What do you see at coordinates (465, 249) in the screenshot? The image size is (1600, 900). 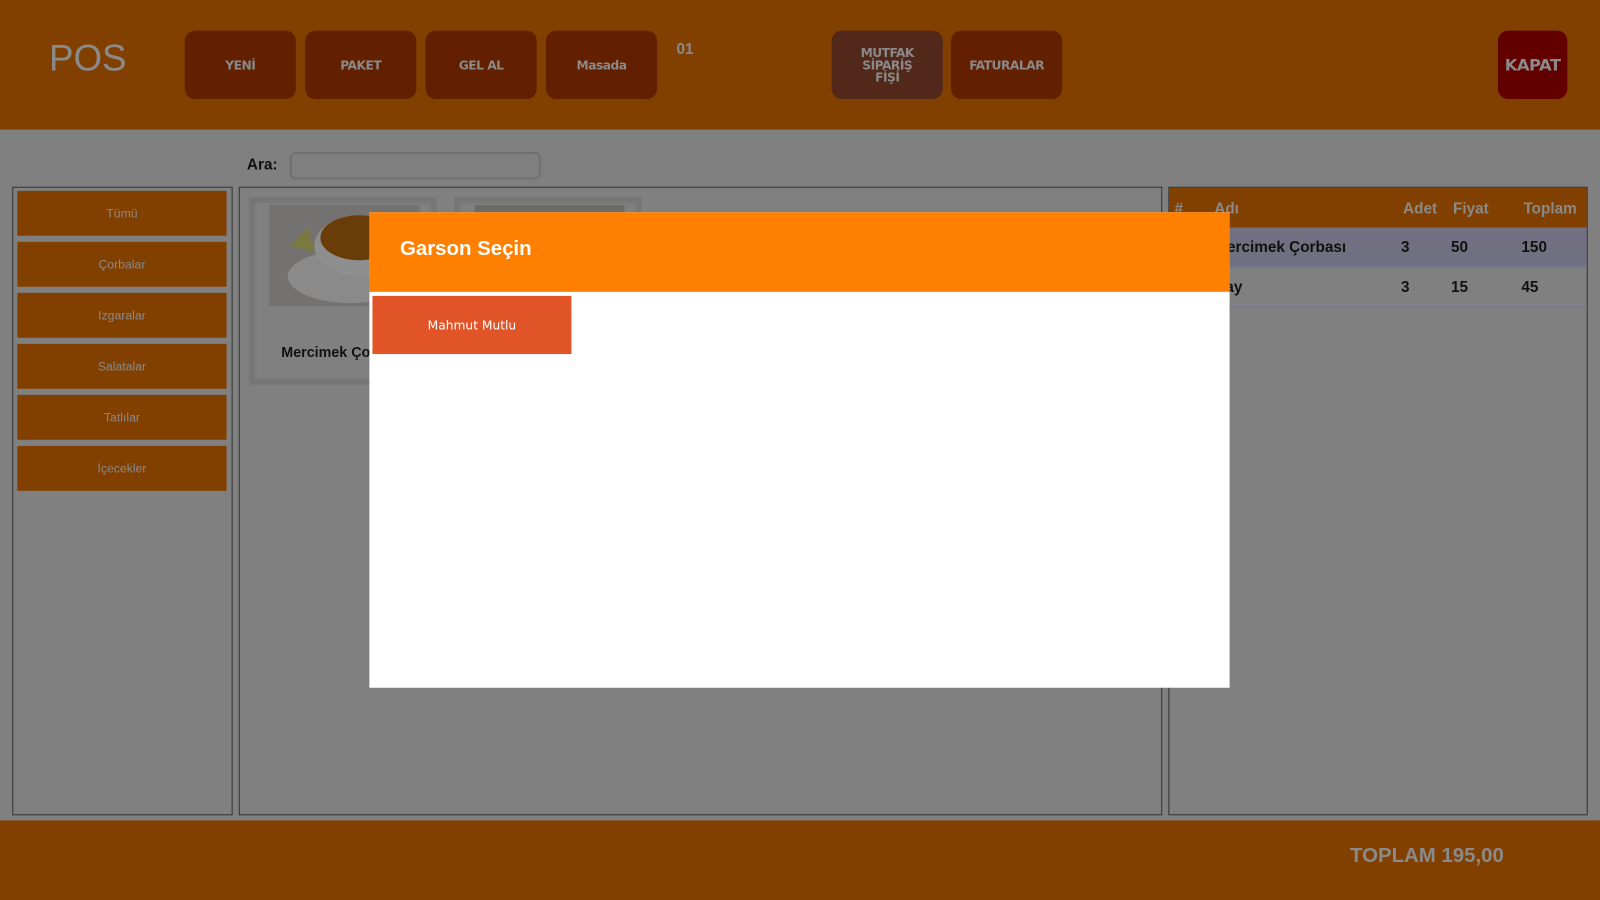 I see `dialog-title: Garson Seçin` at bounding box center [465, 249].